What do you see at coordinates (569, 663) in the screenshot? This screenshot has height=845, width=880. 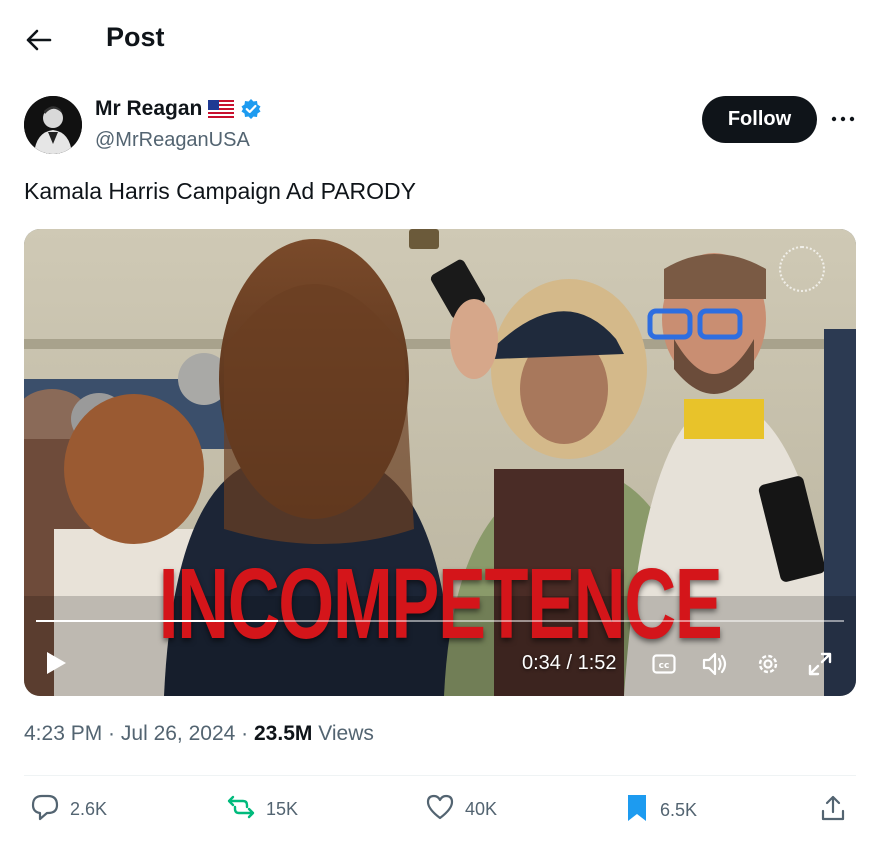 I see `video-time: 0:34 / 1:52` at bounding box center [569, 663].